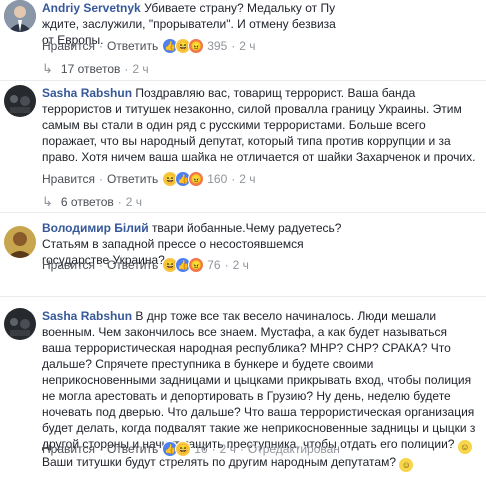  What do you see at coordinates (95, 228) in the screenshot?
I see `comment-author: Володимир Білий` at bounding box center [95, 228].